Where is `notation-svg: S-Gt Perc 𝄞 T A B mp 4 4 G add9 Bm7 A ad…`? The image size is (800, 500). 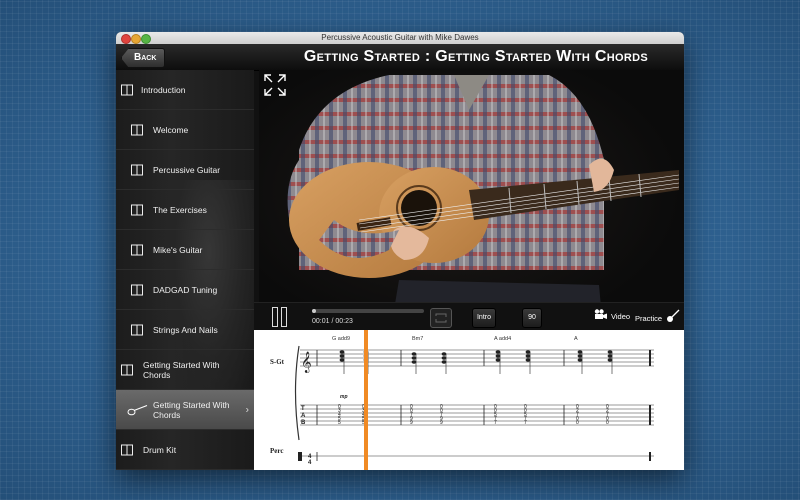 notation-svg: S-Gt Perc 𝄞 T A B mp 4 4 G add9 Bm7 A ad… is located at coordinates (462, 400).